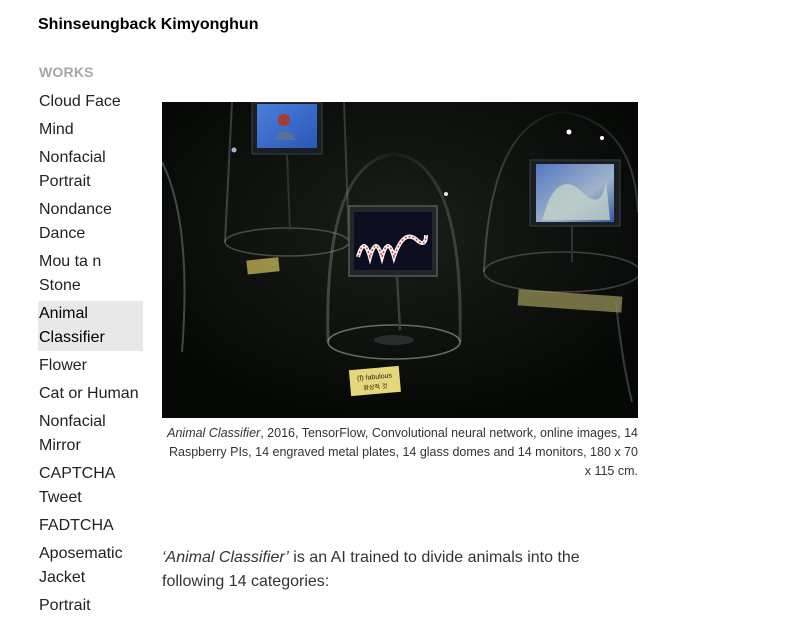 Image resolution: width=800 pixels, height=621 pixels. I want to click on nav-item-cloud-face: Cloud Face, so click(90, 102).